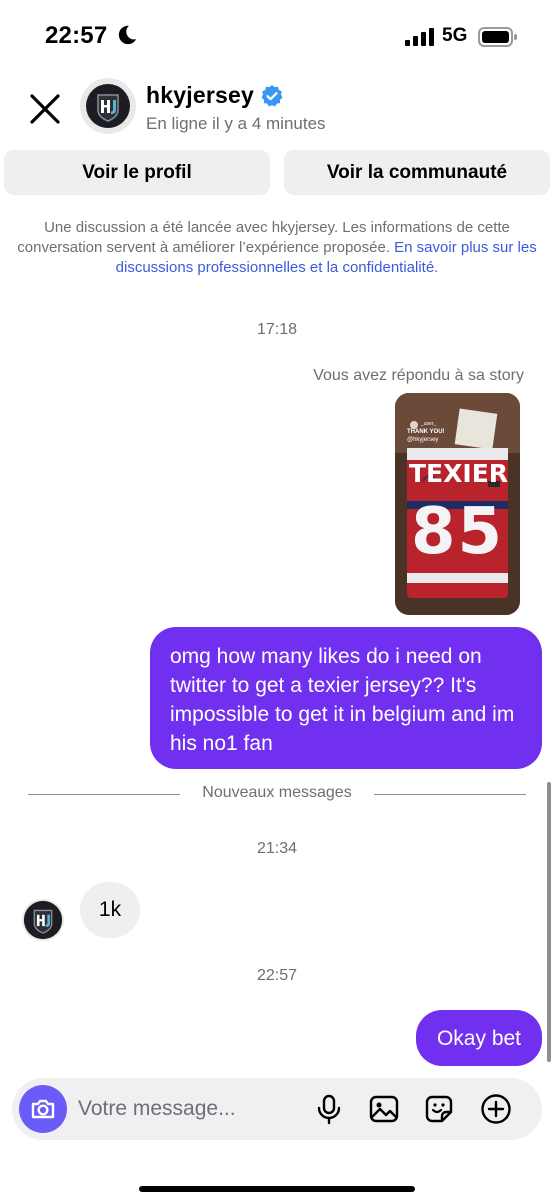 The width and height of the screenshot is (554, 1200). Describe the element at coordinates (436, 267) in the screenshot. I see `disclaimer-end: .` at that location.